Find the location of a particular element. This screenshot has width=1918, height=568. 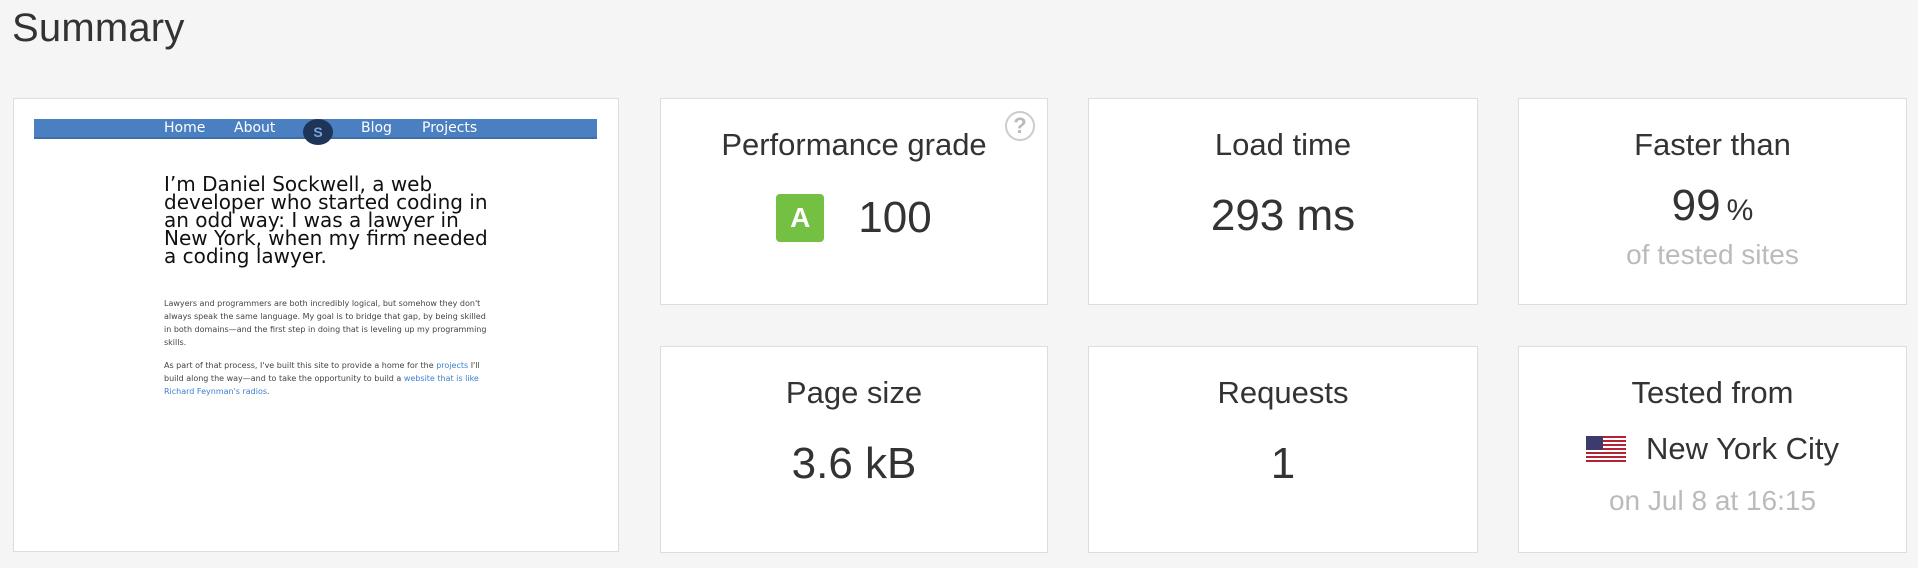

requests-label: Requests is located at coordinates (1283, 392).